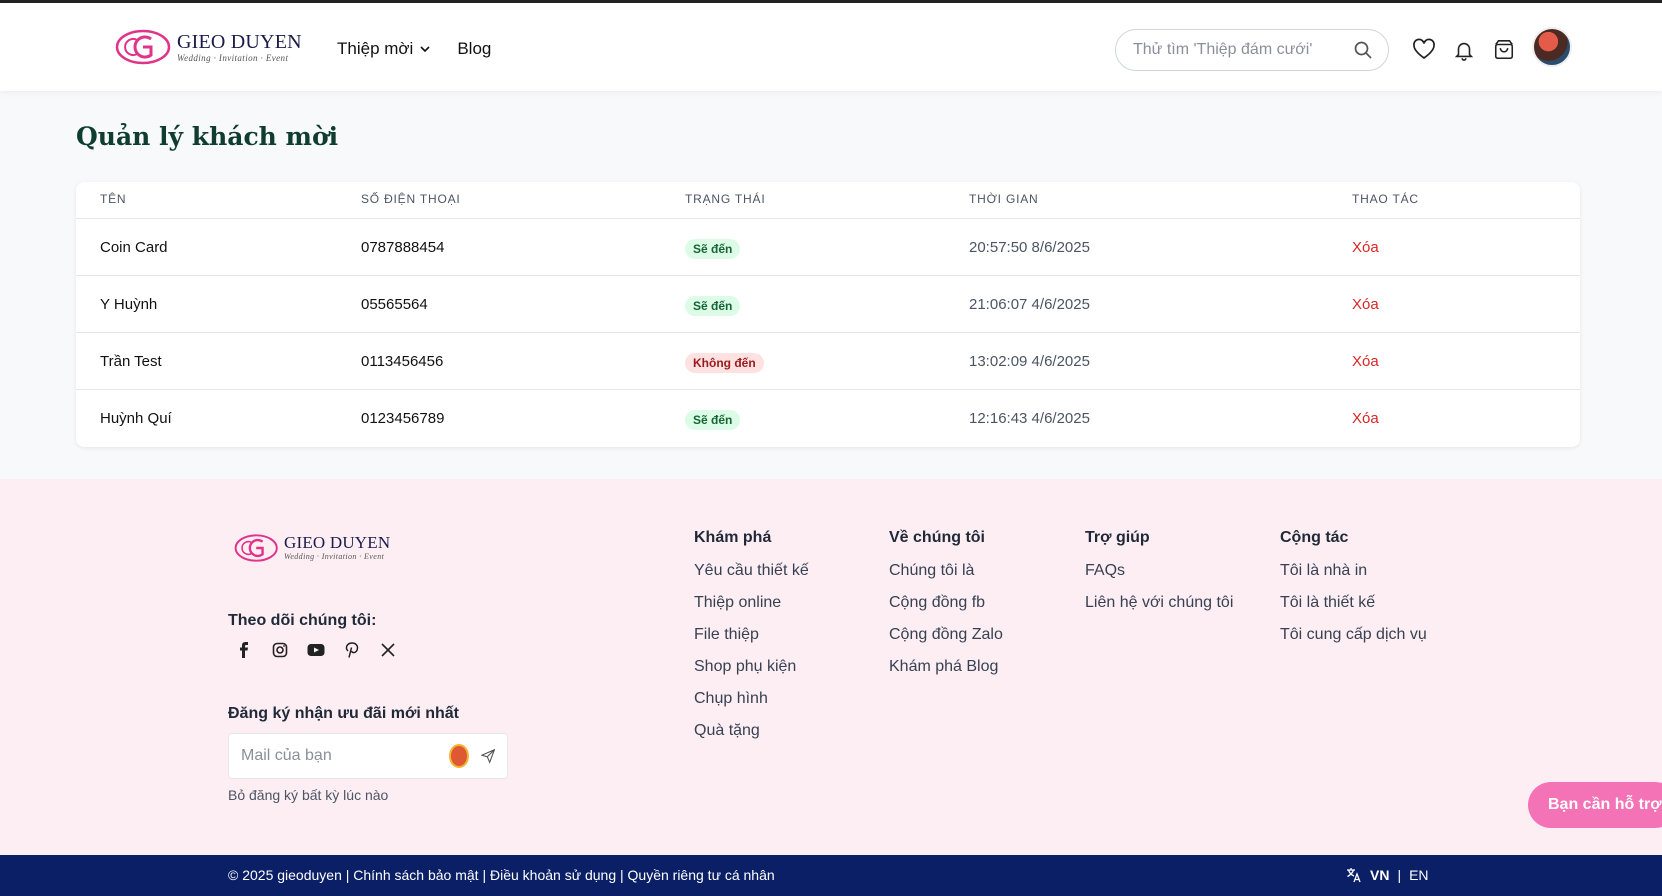 This screenshot has width=1662, height=896. What do you see at coordinates (403, 418) in the screenshot?
I see `guest-phone: 0123456789` at bounding box center [403, 418].